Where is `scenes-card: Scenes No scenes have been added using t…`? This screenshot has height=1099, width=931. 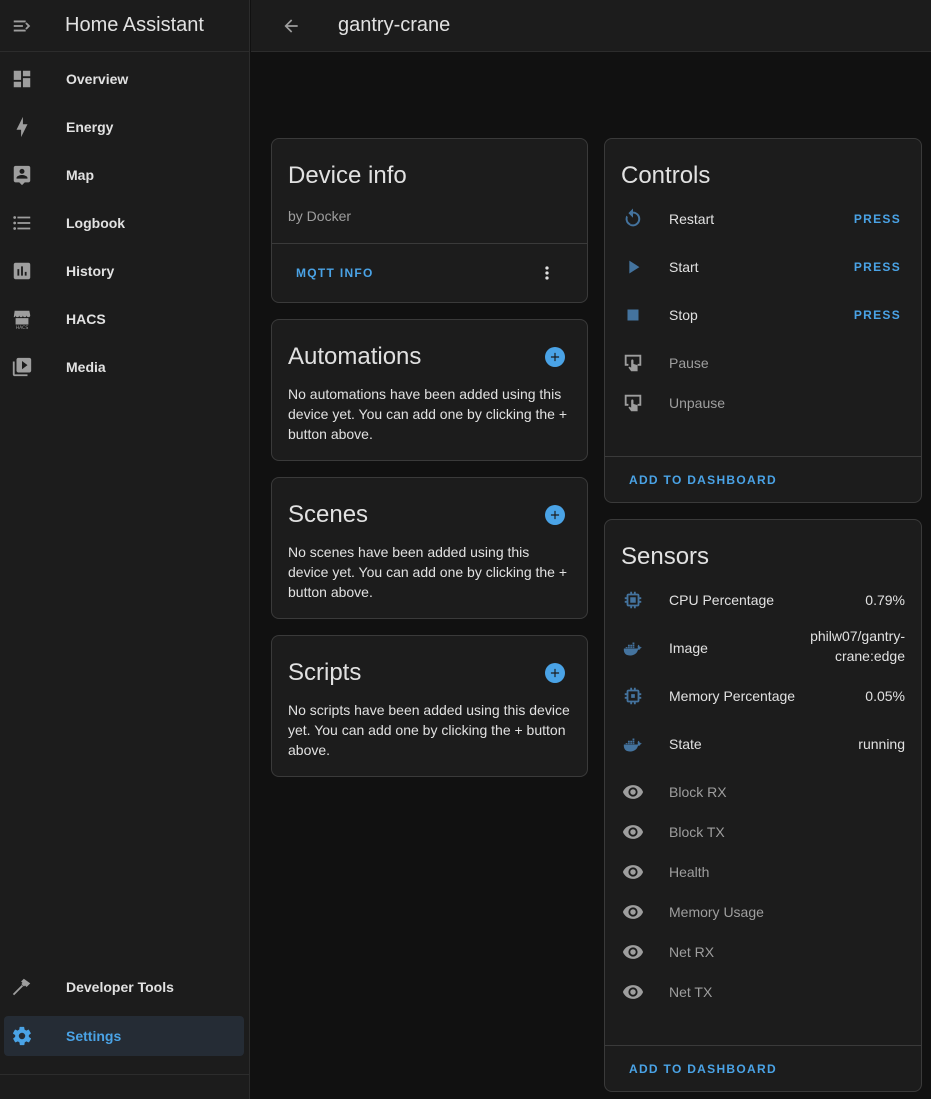 scenes-card: Scenes No scenes have been added using t… is located at coordinates (429, 548).